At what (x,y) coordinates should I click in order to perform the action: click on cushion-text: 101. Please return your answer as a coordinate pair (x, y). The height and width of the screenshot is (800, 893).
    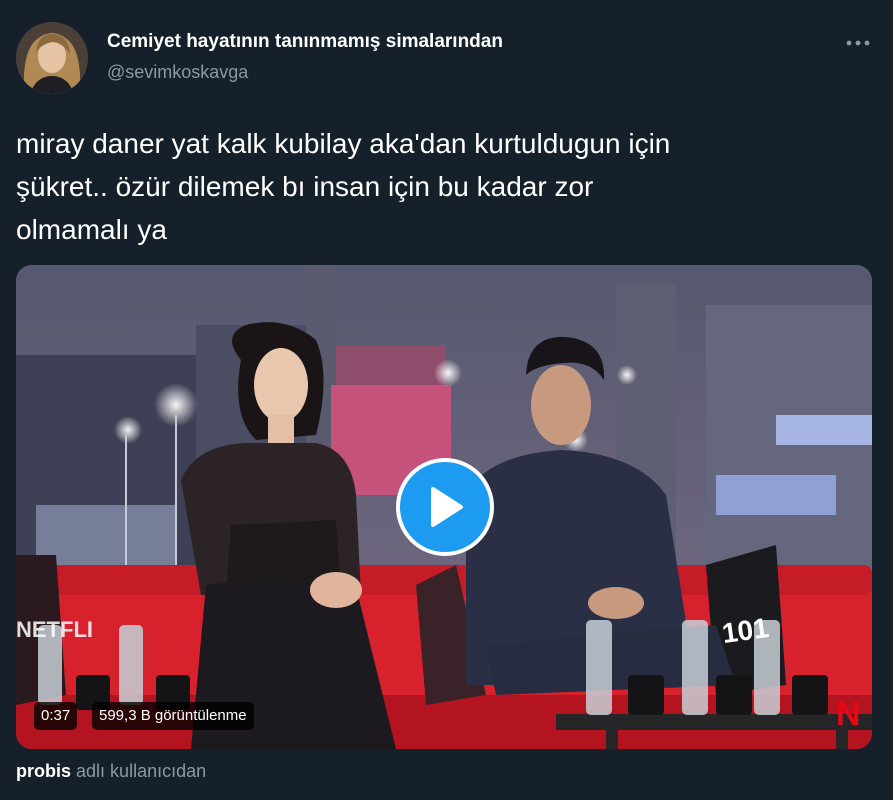
    Looking at the image, I should click on (745, 630).